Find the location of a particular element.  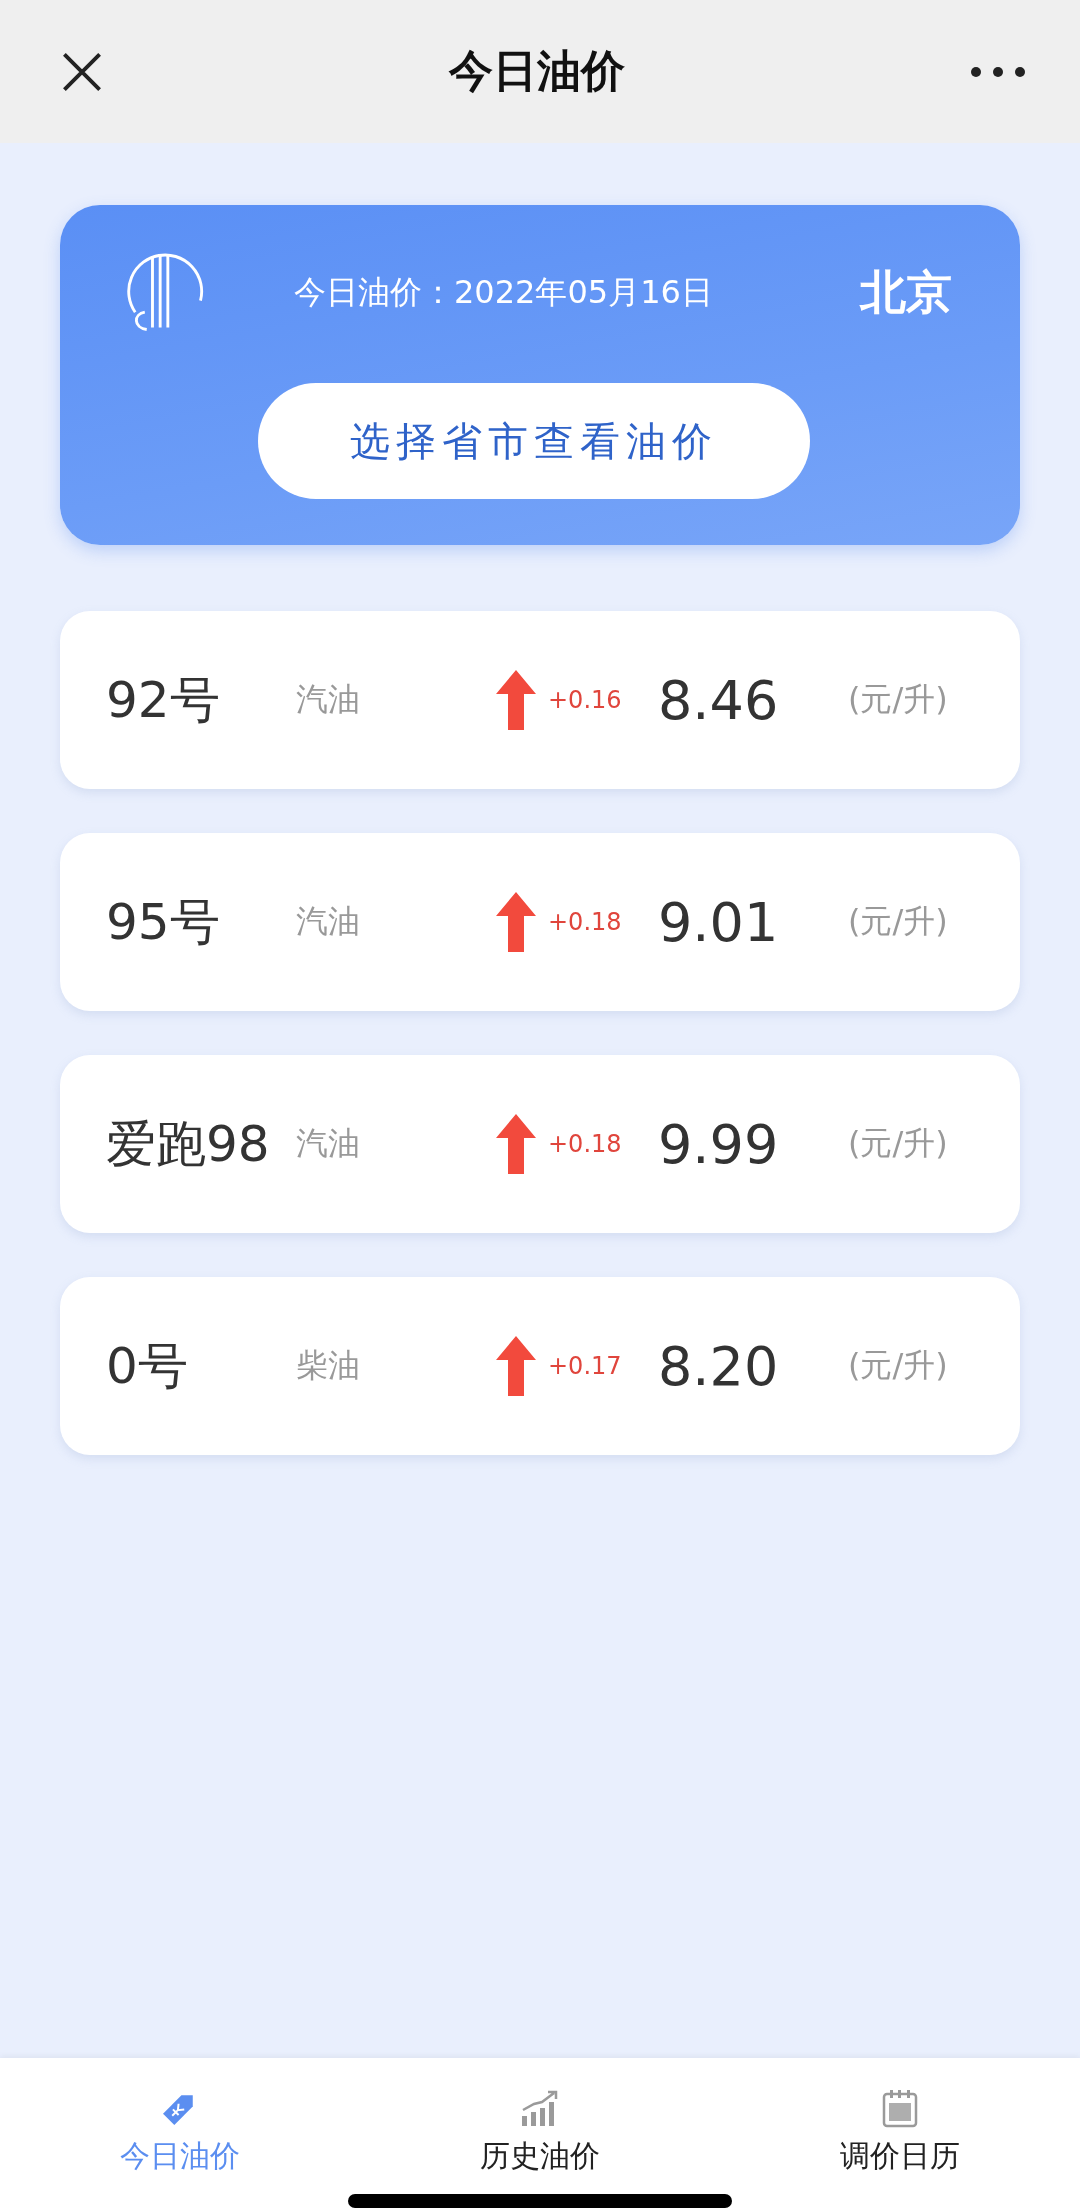

fuel-type: 柴油 is located at coordinates (328, 1365).